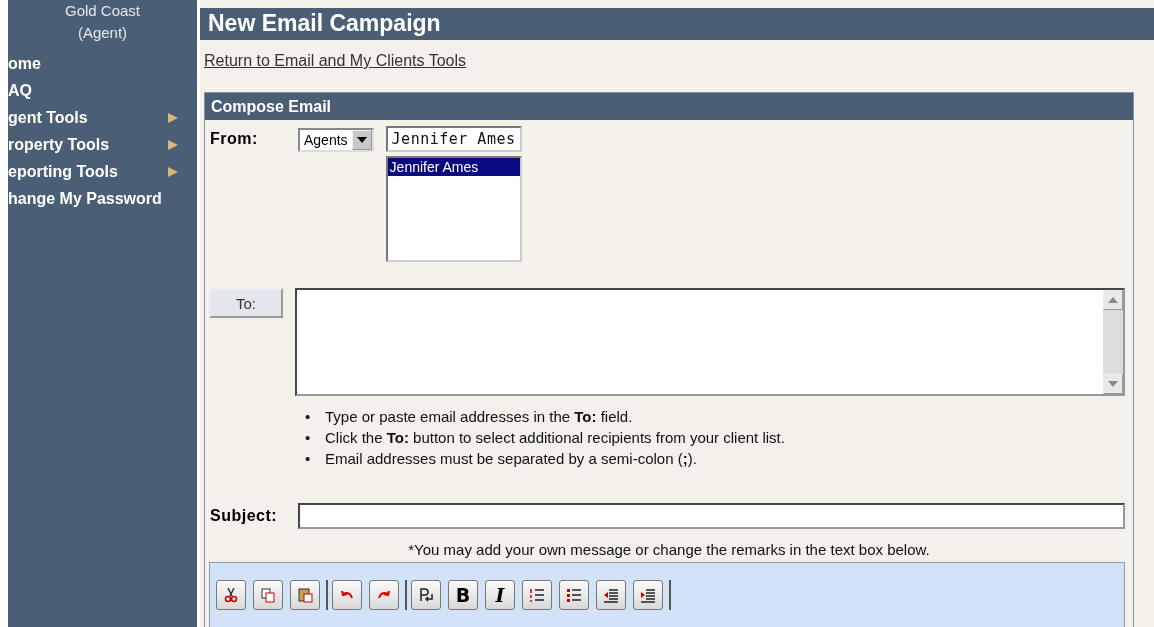 This screenshot has height=627, width=1154. What do you see at coordinates (669, 106) in the screenshot?
I see `panel-title: Compose Email` at bounding box center [669, 106].